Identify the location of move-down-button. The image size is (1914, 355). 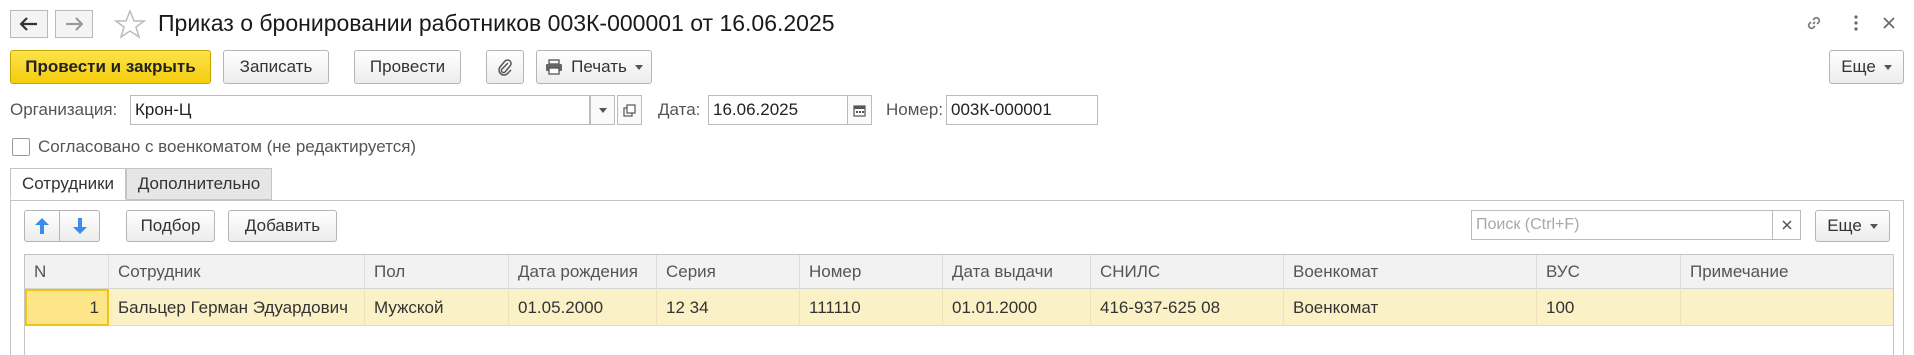
(80, 226).